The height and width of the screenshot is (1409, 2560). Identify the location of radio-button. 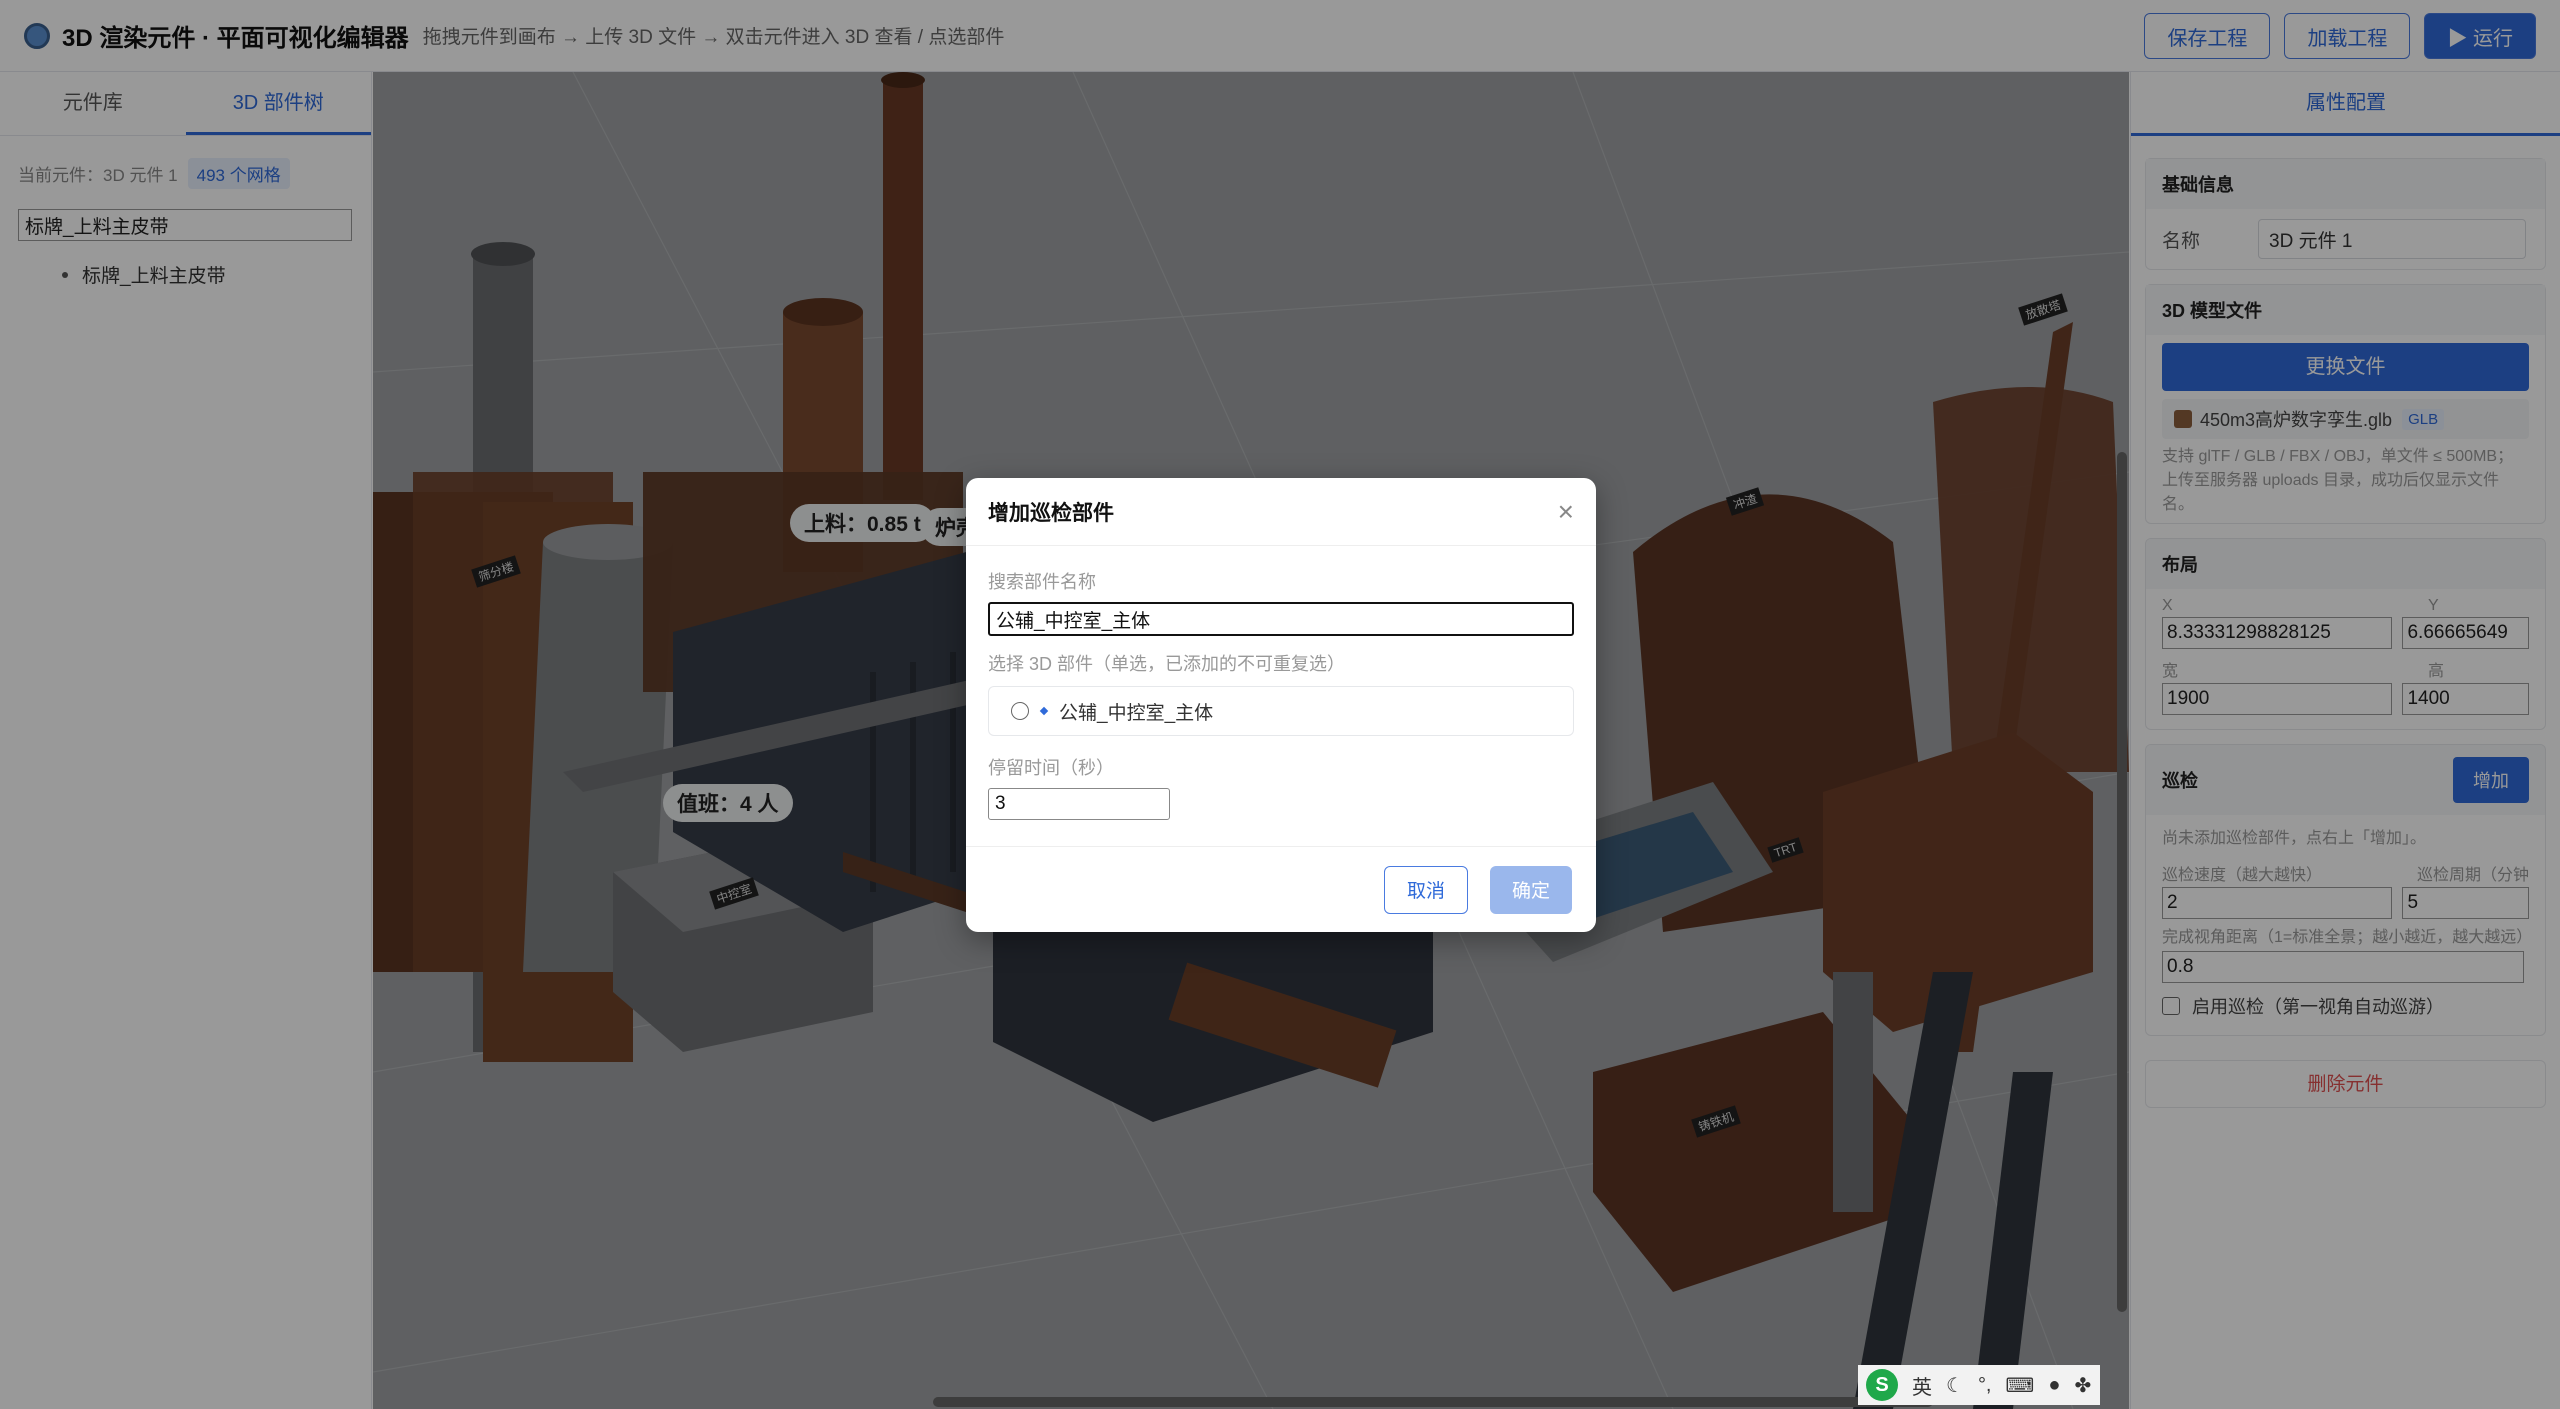
(1020, 711).